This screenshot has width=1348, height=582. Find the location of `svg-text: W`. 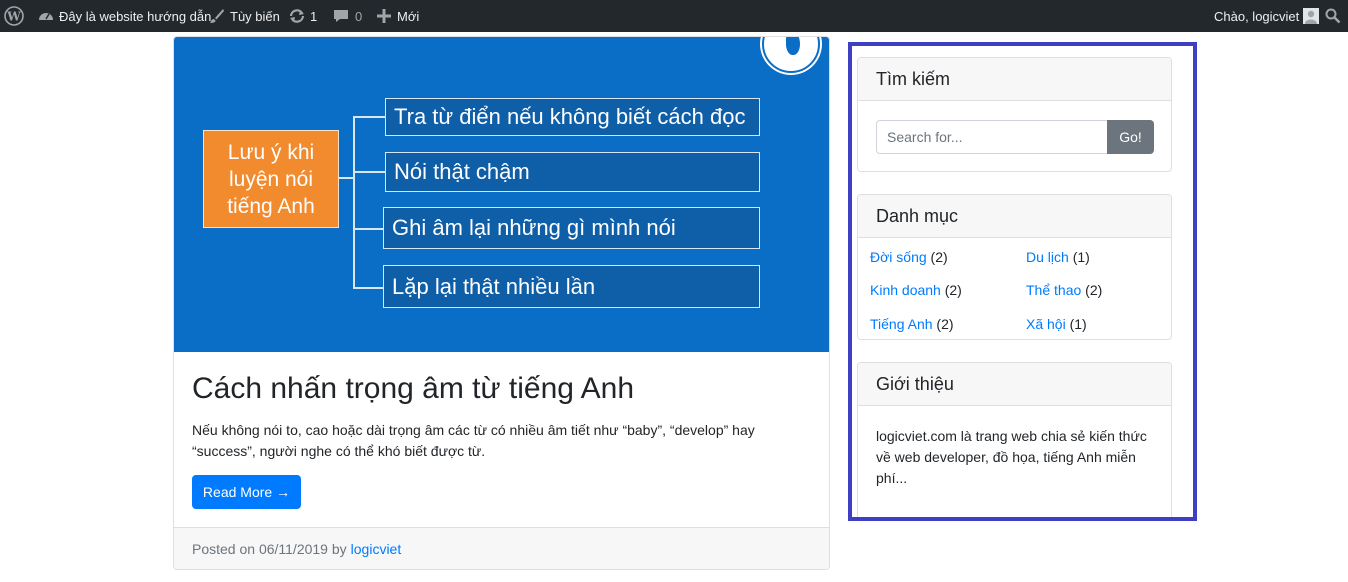

svg-text: W is located at coordinates (13, 17).